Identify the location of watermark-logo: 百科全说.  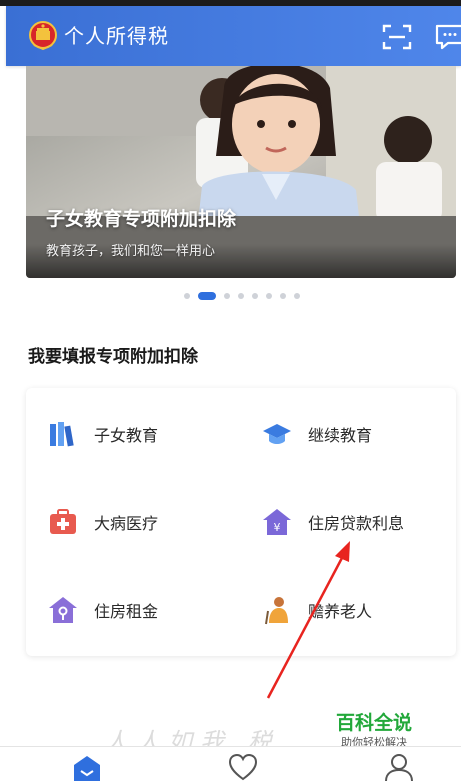
(374, 723).